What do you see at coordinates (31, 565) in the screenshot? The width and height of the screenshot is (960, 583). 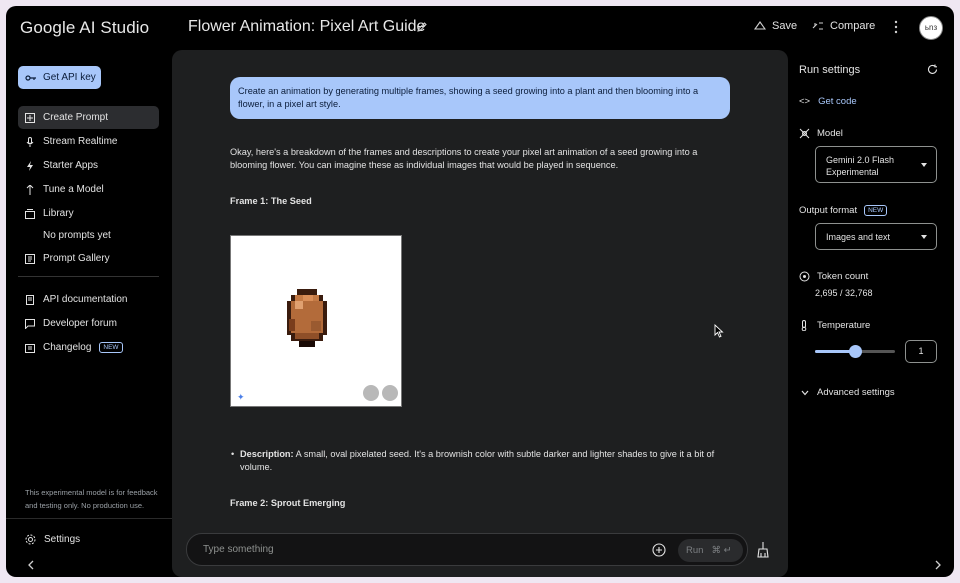 I see `chevron-left-icon` at bounding box center [31, 565].